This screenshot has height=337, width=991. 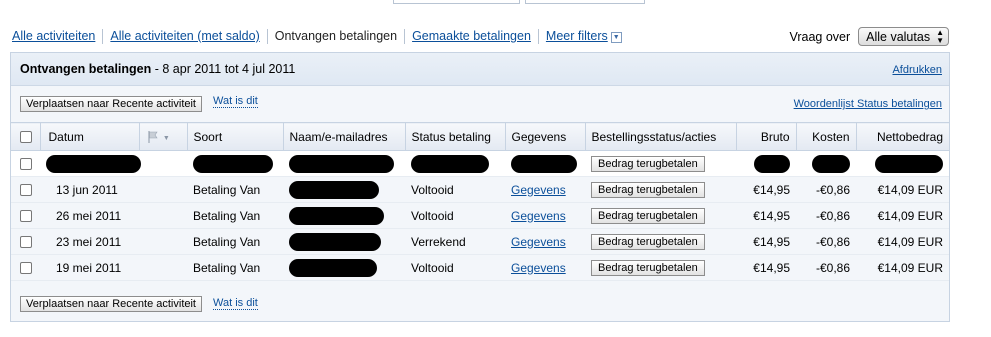 I want to click on sort-arrow-icon: ▼, so click(x=166, y=139).